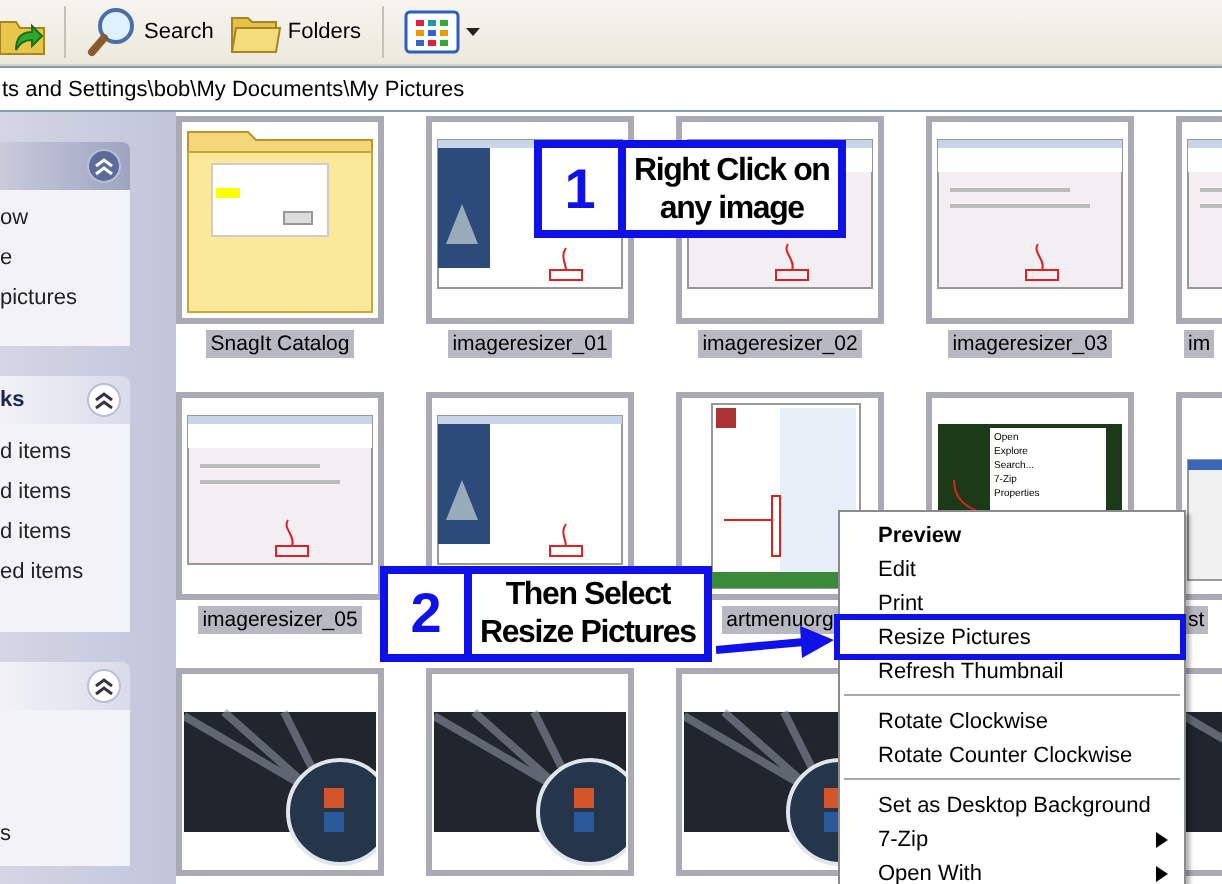 The image size is (1222, 884). What do you see at coordinates (1030, 344) in the screenshot?
I see `file-name: imageresizer_03` at bounding box center [1030, 344].